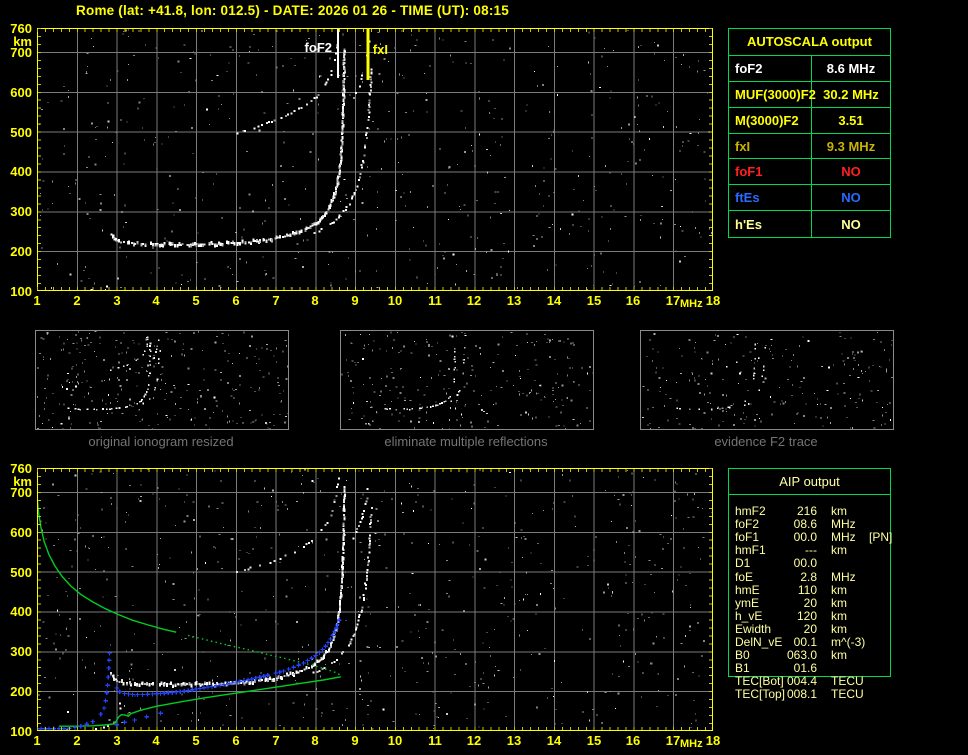  What do you see at coordinates (338, 53) in the screenshot?
I see `fof2-marker-line` at bounding box center [338, 53].